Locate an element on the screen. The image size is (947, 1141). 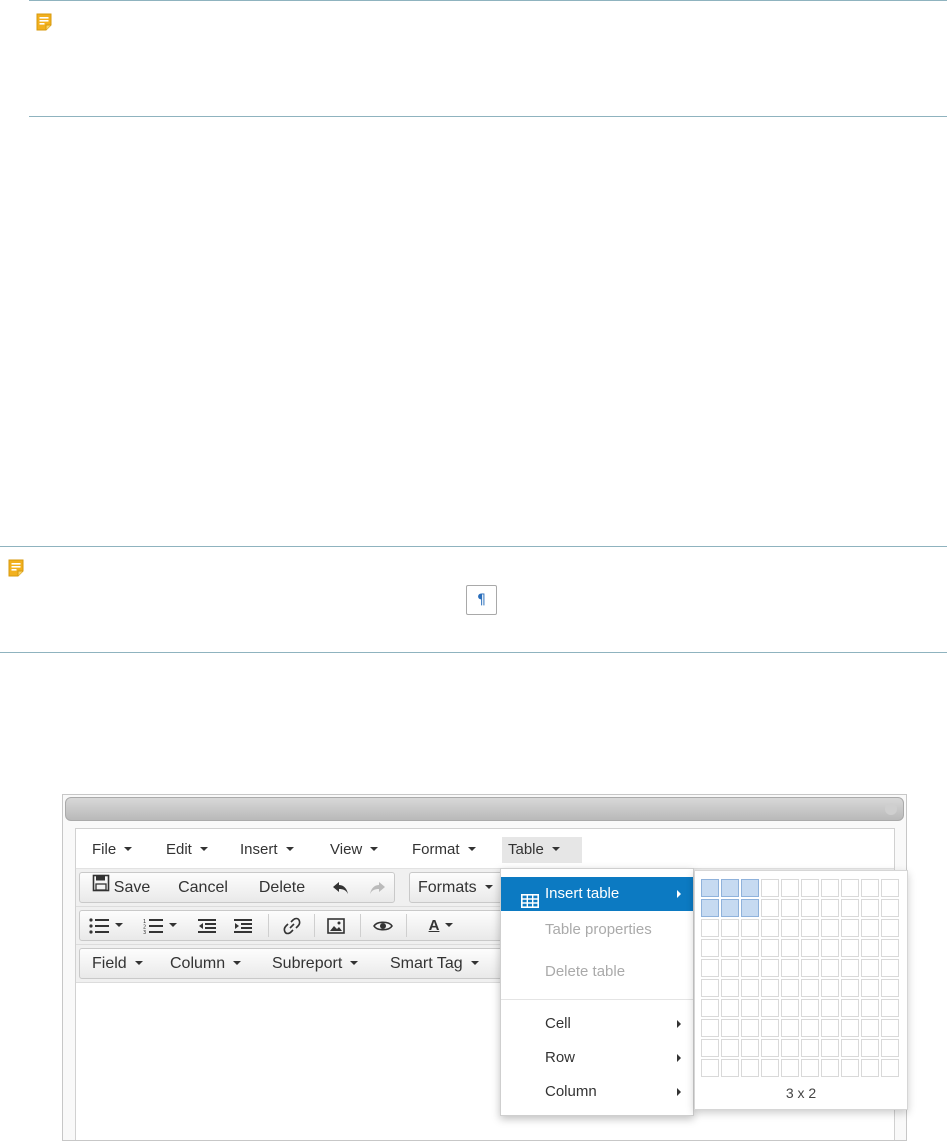
undo-button is located at coordinates (341, 887).